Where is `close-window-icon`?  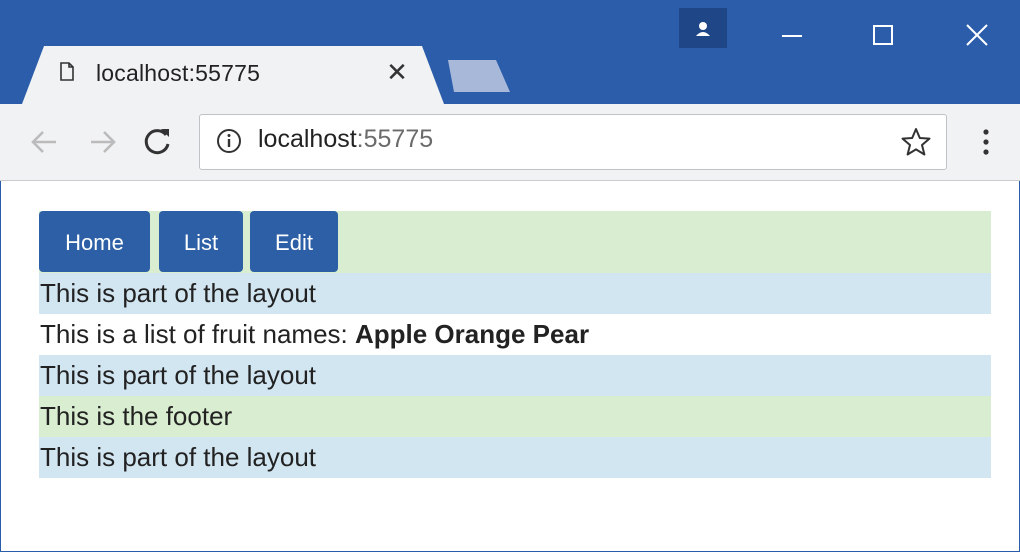
close-window-icon is located at coordinates (977, 35).